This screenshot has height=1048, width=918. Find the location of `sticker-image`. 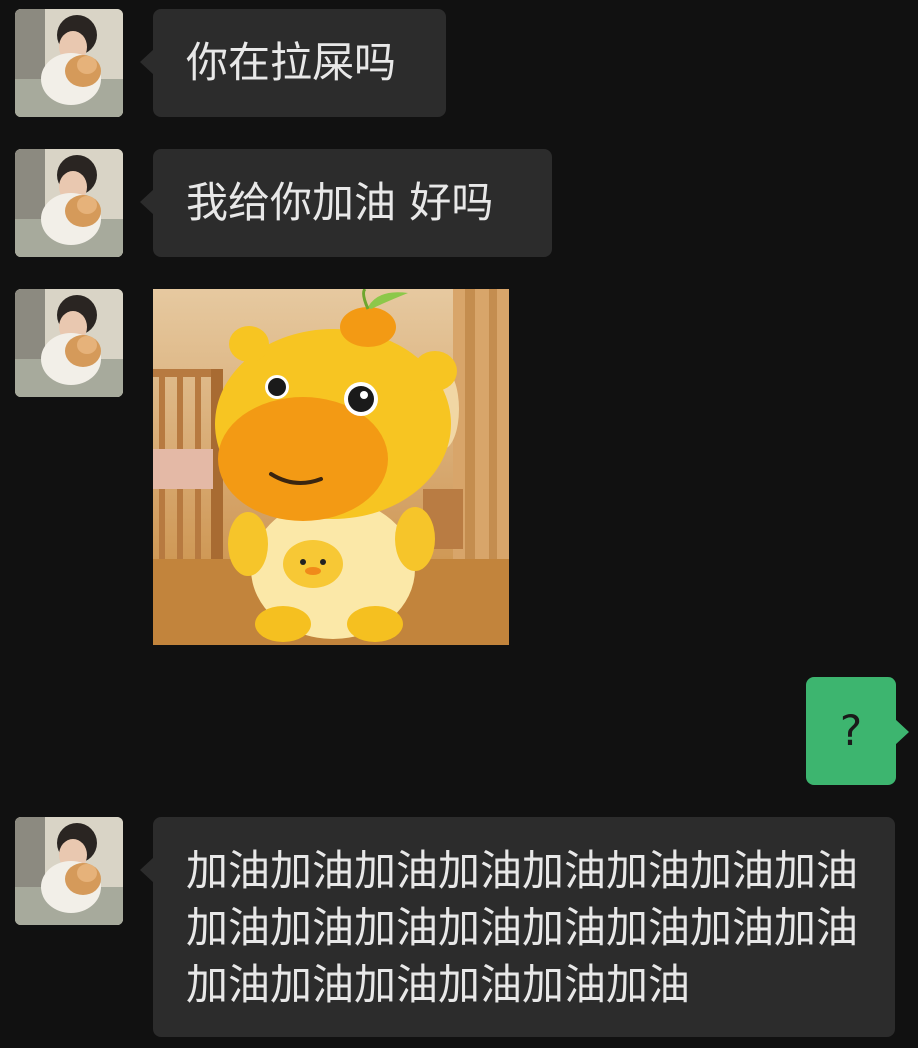

sticker-image is located at coordinates (331, 467).